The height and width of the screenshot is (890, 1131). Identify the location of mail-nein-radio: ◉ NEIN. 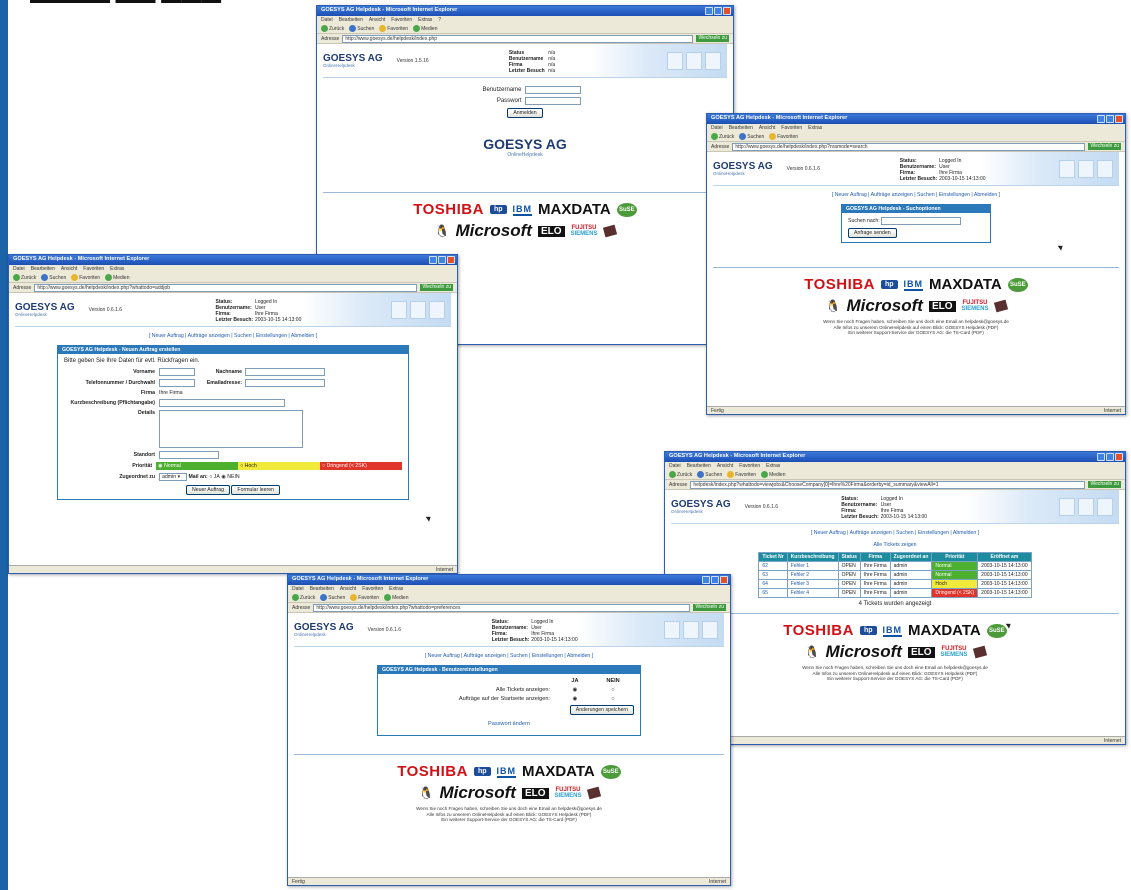
(230, 477).